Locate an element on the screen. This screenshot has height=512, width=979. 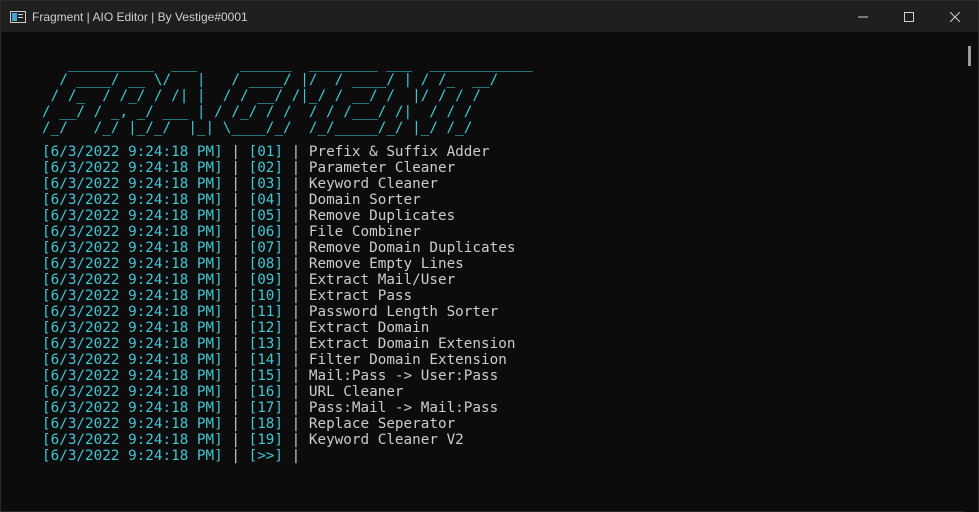
close-button is located at coordinates (955, 16).